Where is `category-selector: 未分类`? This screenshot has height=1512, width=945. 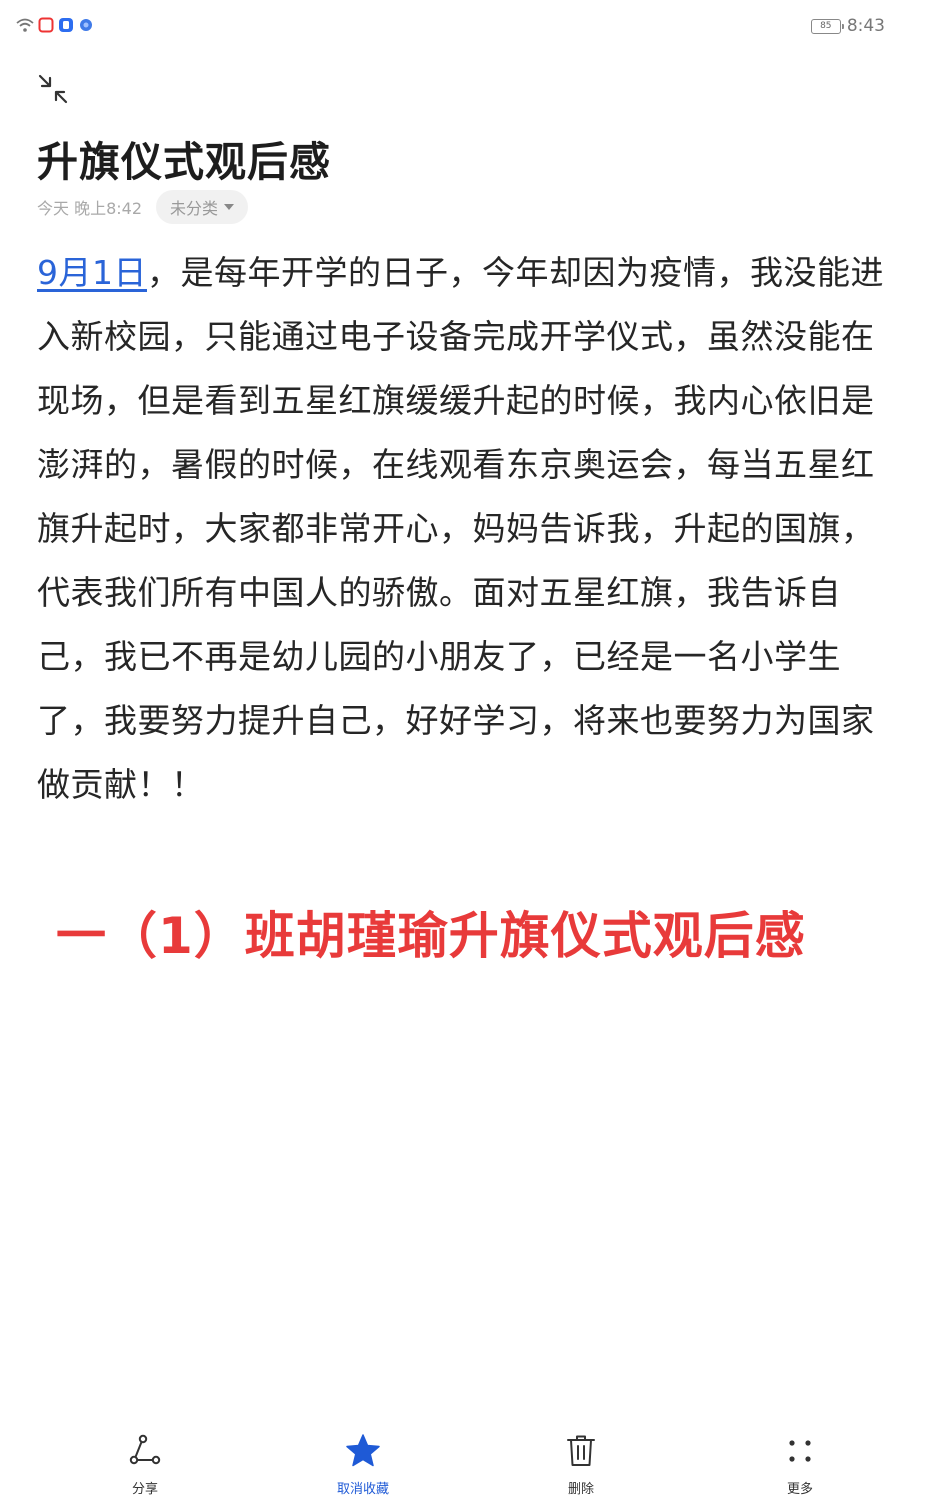
category-selector: 未分类 is located at coordinates (202, 207).